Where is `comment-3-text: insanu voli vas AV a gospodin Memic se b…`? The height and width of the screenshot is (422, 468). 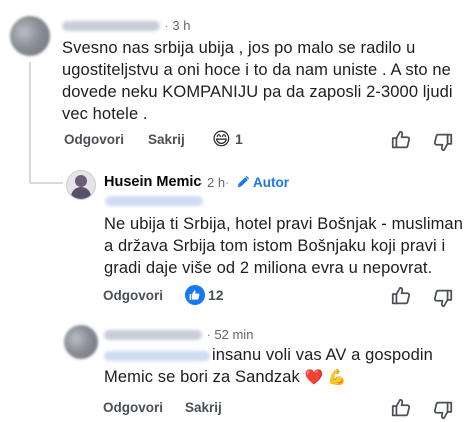
comment-3-text: insanu voli vas AV a gospodin Memic se b… is located at coordinates (268, 366).